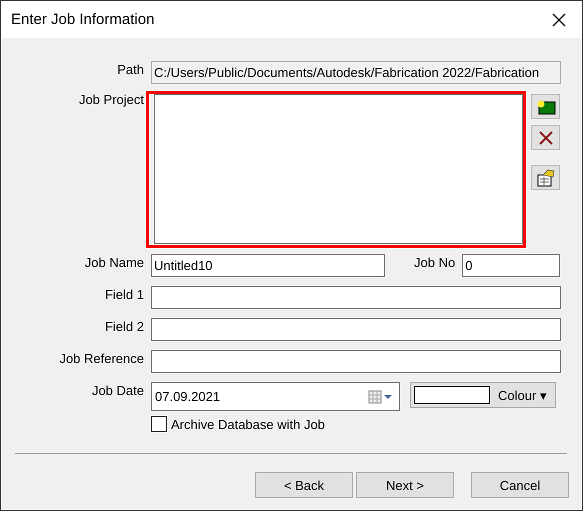 This screenshot has height=511, width=583. I want to click on delete-button, so click(545, 137).